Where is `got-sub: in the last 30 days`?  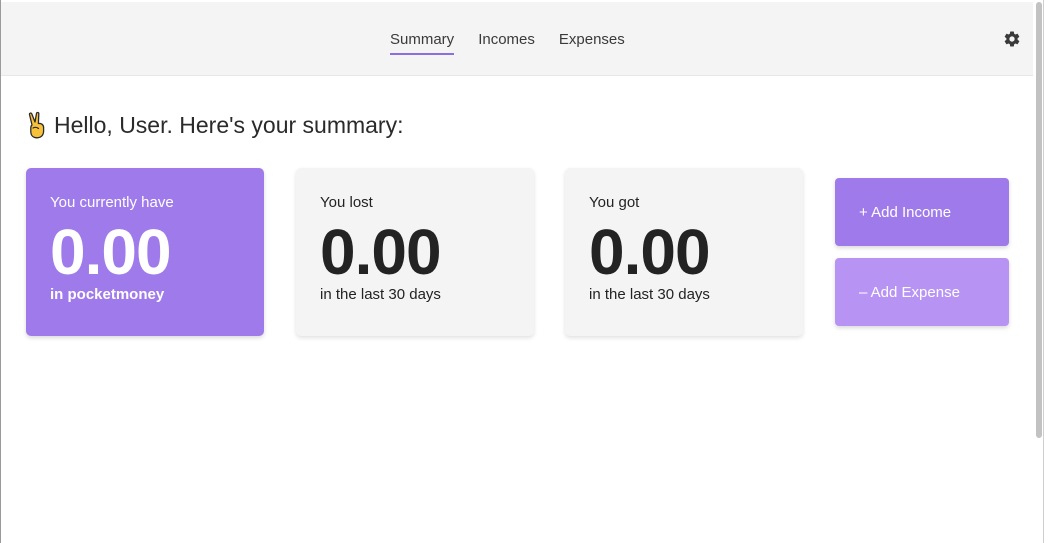 got-sub: in the last 30 days is located at coordinates (649, 294).